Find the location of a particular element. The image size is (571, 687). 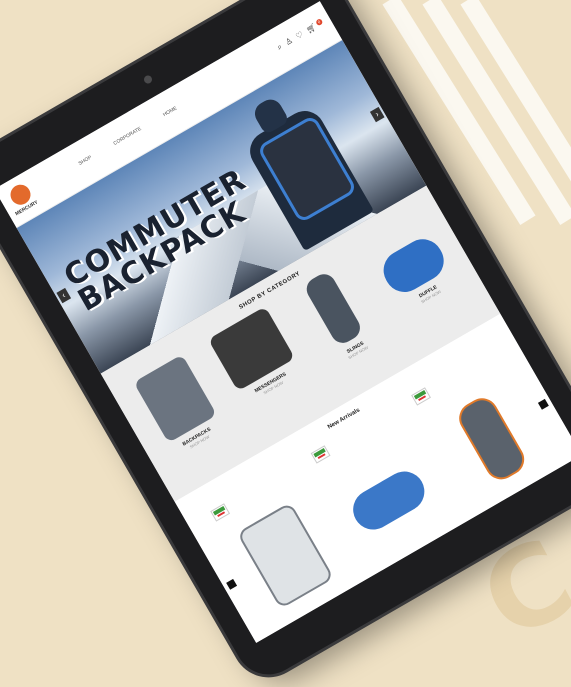

nav-item-shop: SHOP is located at coordinates (85, 161).